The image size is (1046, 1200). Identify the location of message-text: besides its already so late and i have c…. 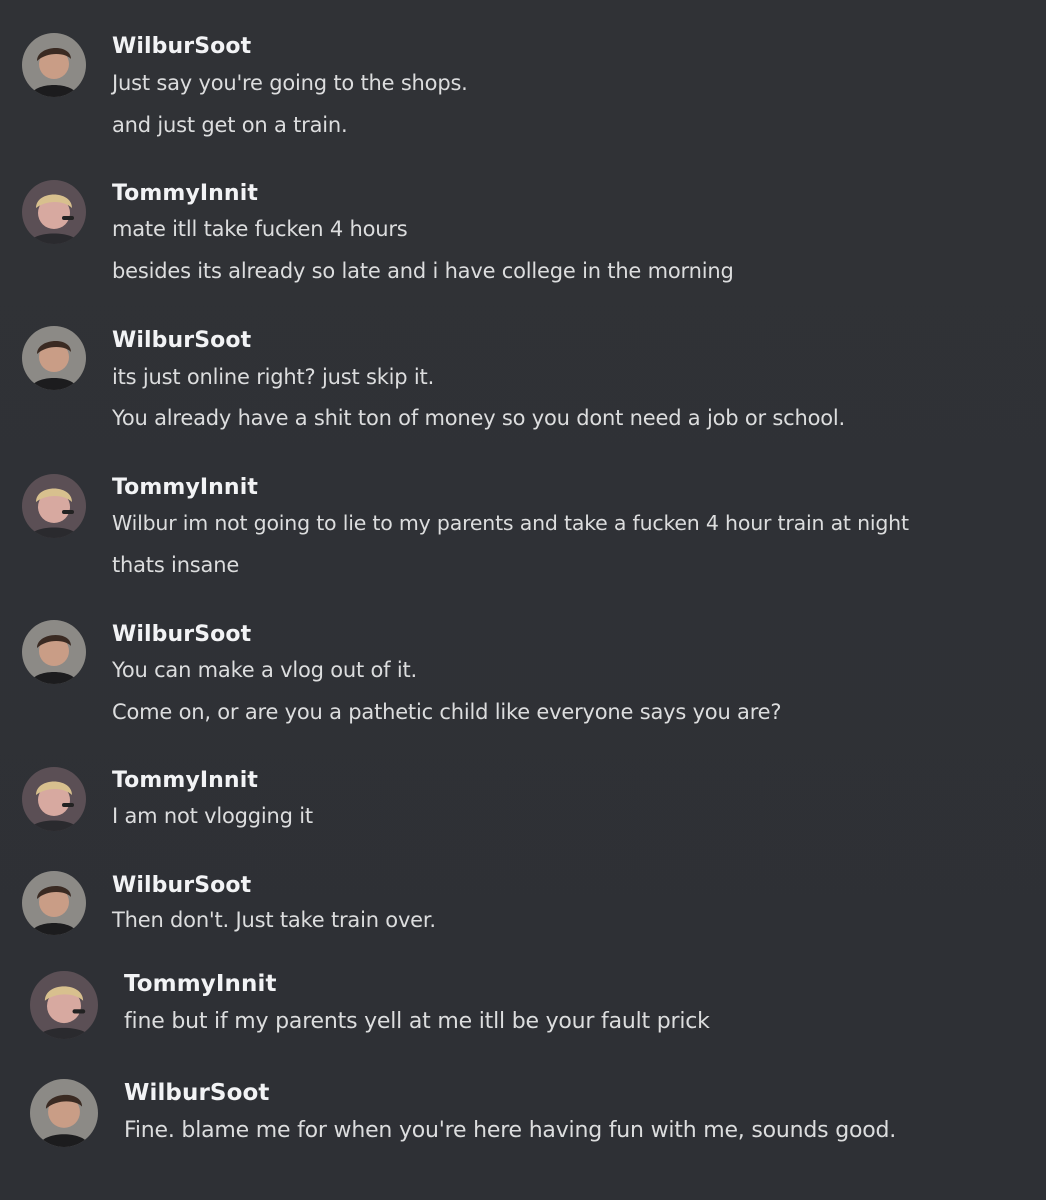
(423, 271).